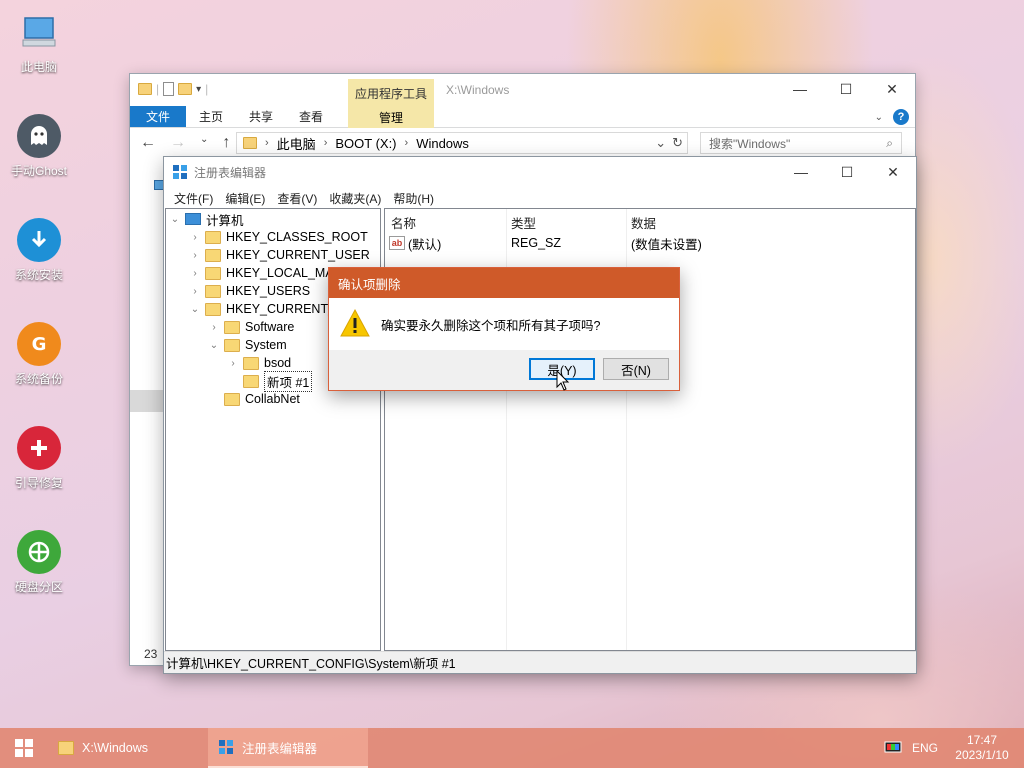  I want to click on computer-icon, so click(39, 32).